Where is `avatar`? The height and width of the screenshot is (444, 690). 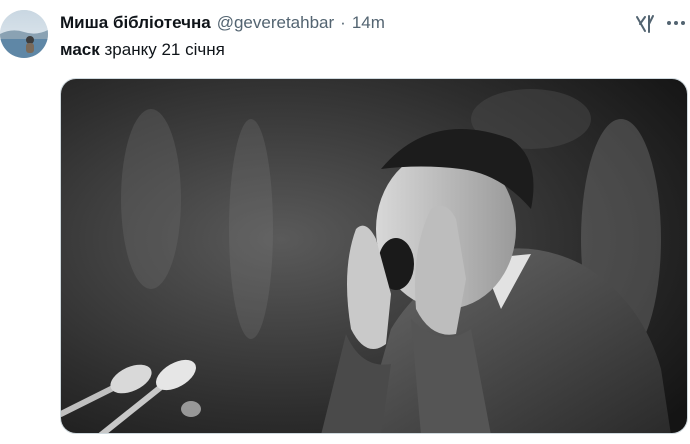 avatar is located at coordinates (24, 34).